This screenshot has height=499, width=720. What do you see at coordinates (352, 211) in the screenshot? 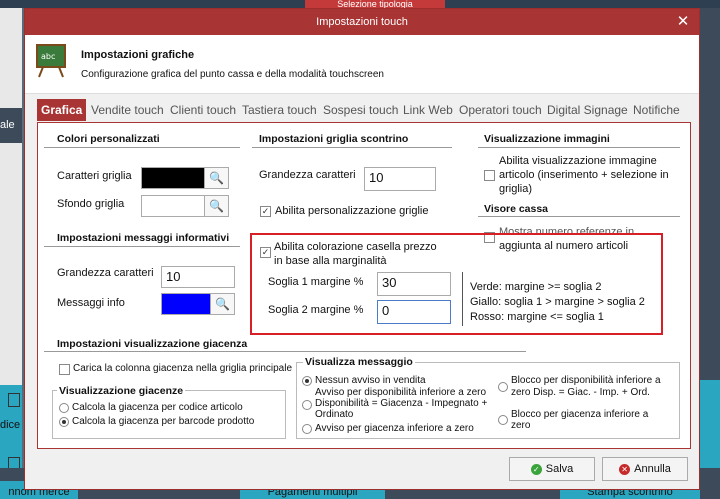
I see `abilita-griglie-label: Abilita personalizzazione griglie` at bounding box center [352, 211].